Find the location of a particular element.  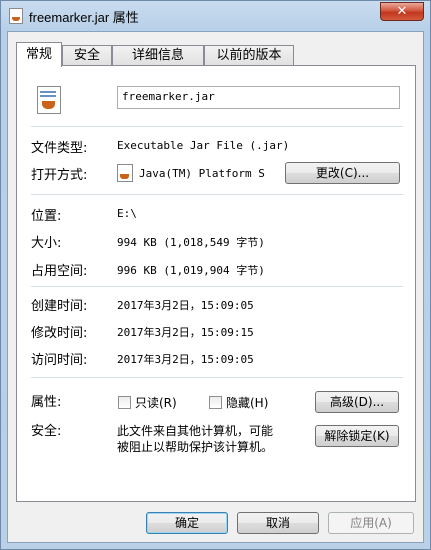

accessed-value: 2017年3月2日，15:09:05 is located at coordinates (185, 359).